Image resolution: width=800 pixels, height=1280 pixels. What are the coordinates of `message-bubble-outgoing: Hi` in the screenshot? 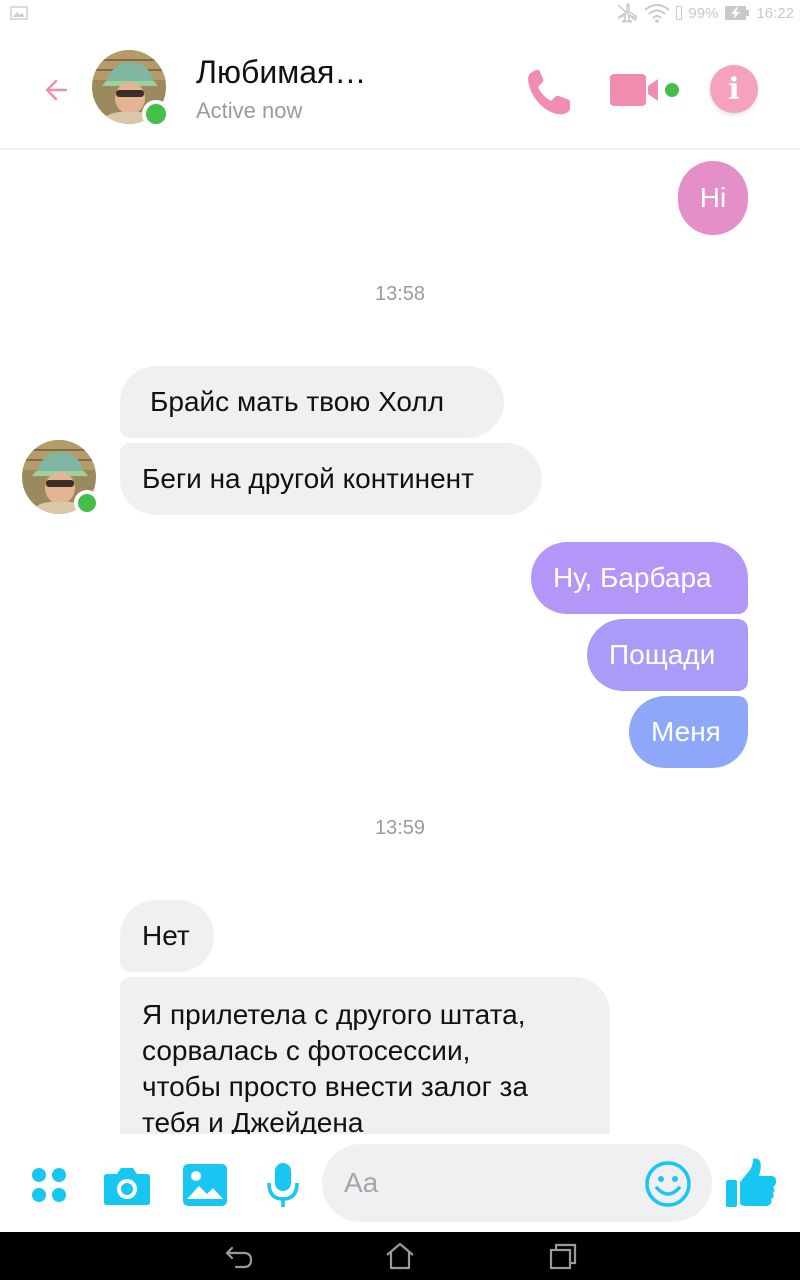 It's located at (713, 198).